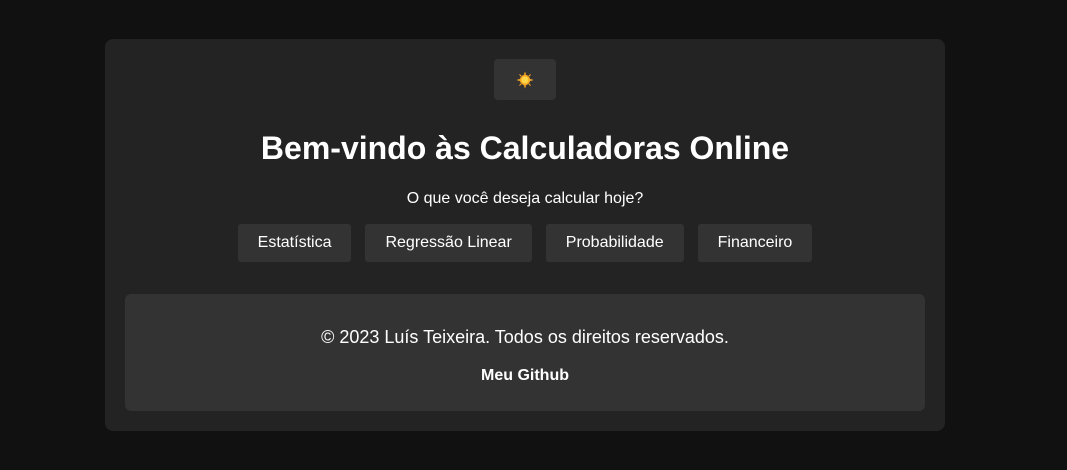  What do you see at coordinates (755, 243) in the screenshot?
I see `nav-button-financeiro: Financeiro` at bounding box center [755, 243].